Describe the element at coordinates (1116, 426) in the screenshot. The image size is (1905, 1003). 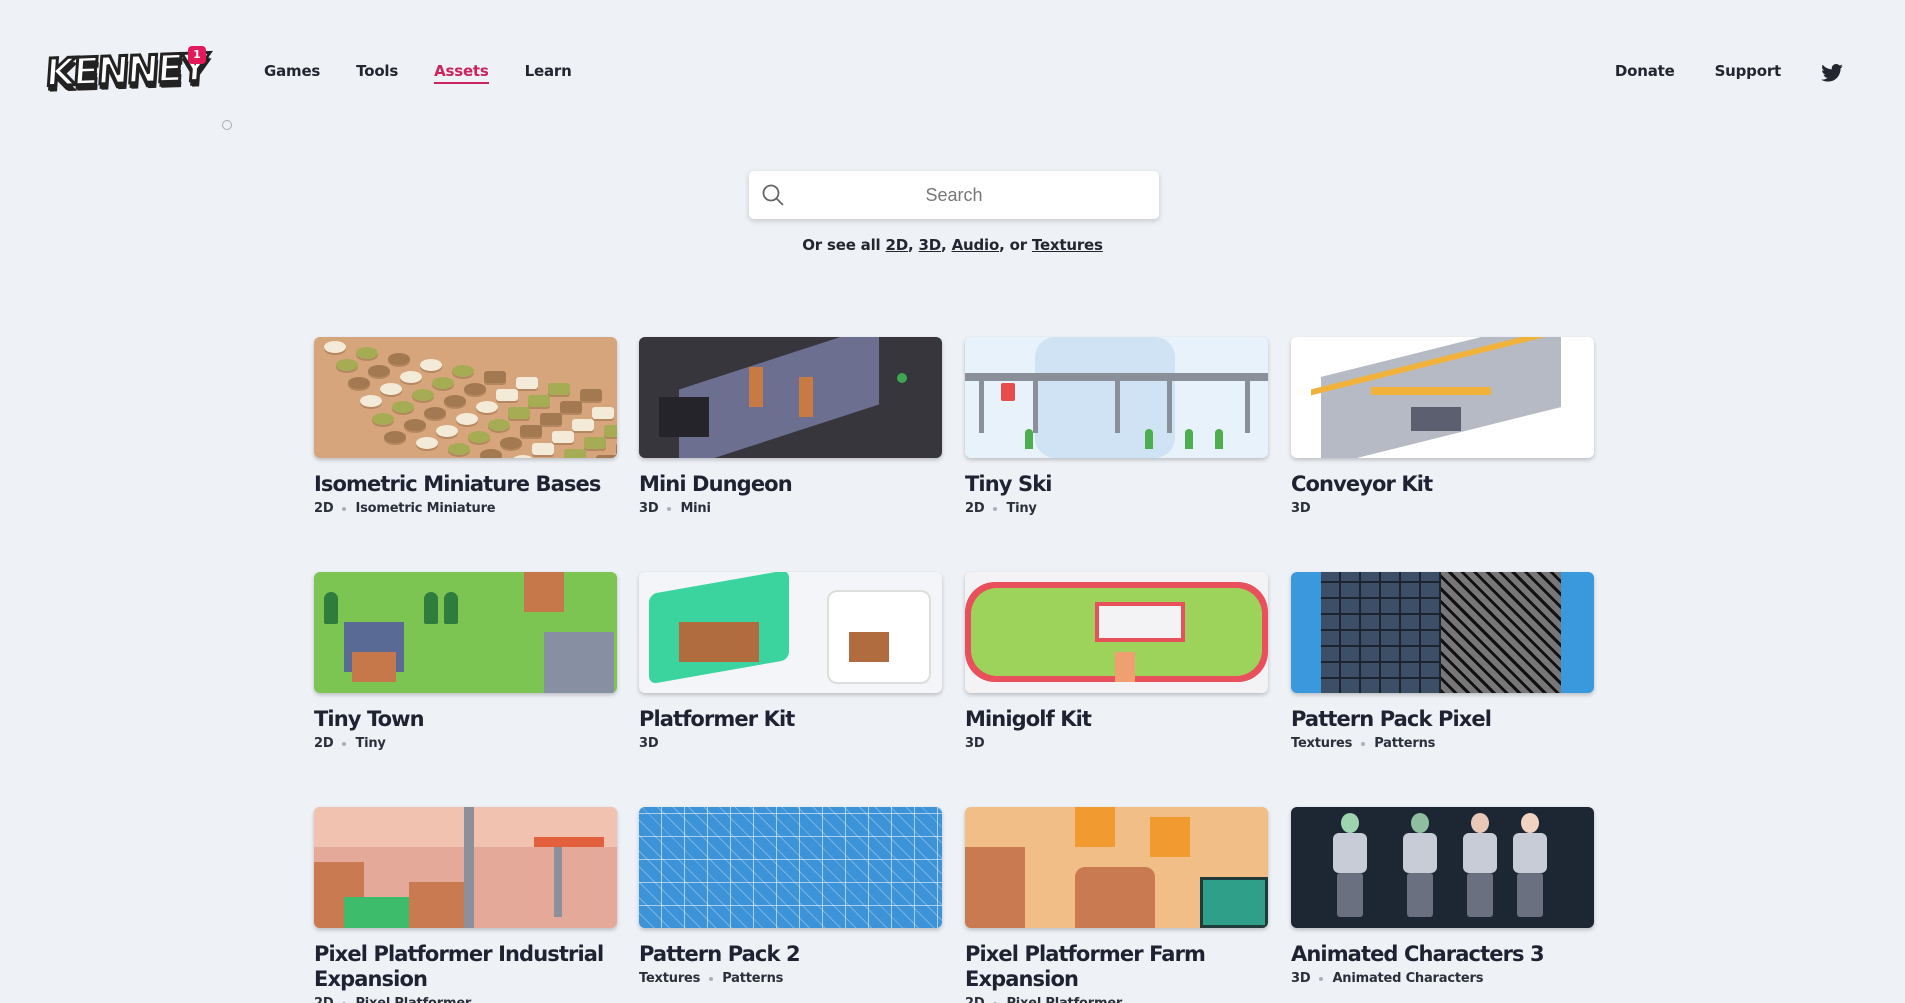
I see `asset-card: Tiny Ski 2D Tiny` at that location.